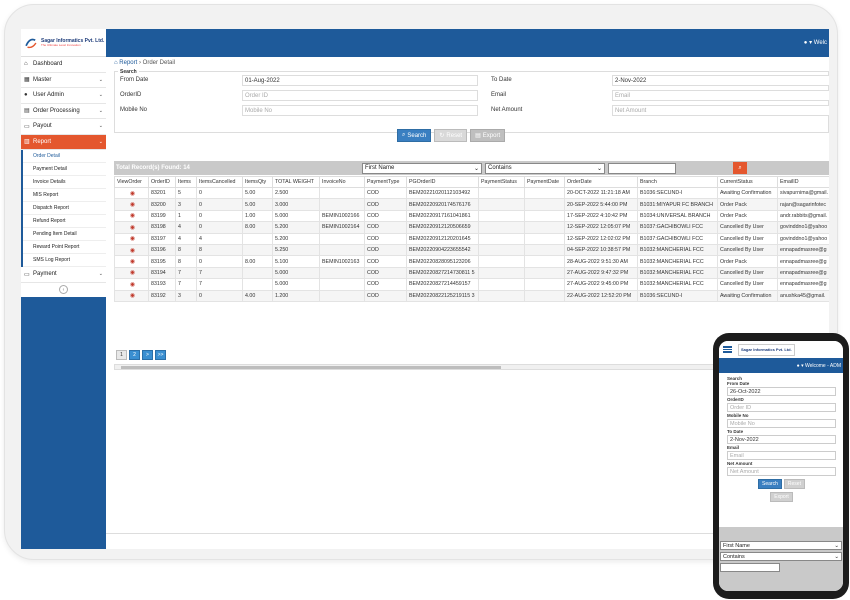 This screenshot has height=600, width=850. What do you see at coordinates (64, 156) in the screenshot?
I see `submenu-order-detail: Order Detail` at bounding box center [64, 156].